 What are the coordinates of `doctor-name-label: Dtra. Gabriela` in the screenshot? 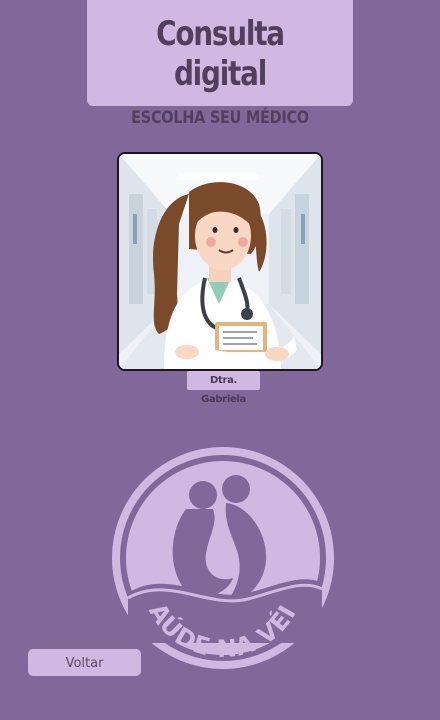 It's located at (223, 388).